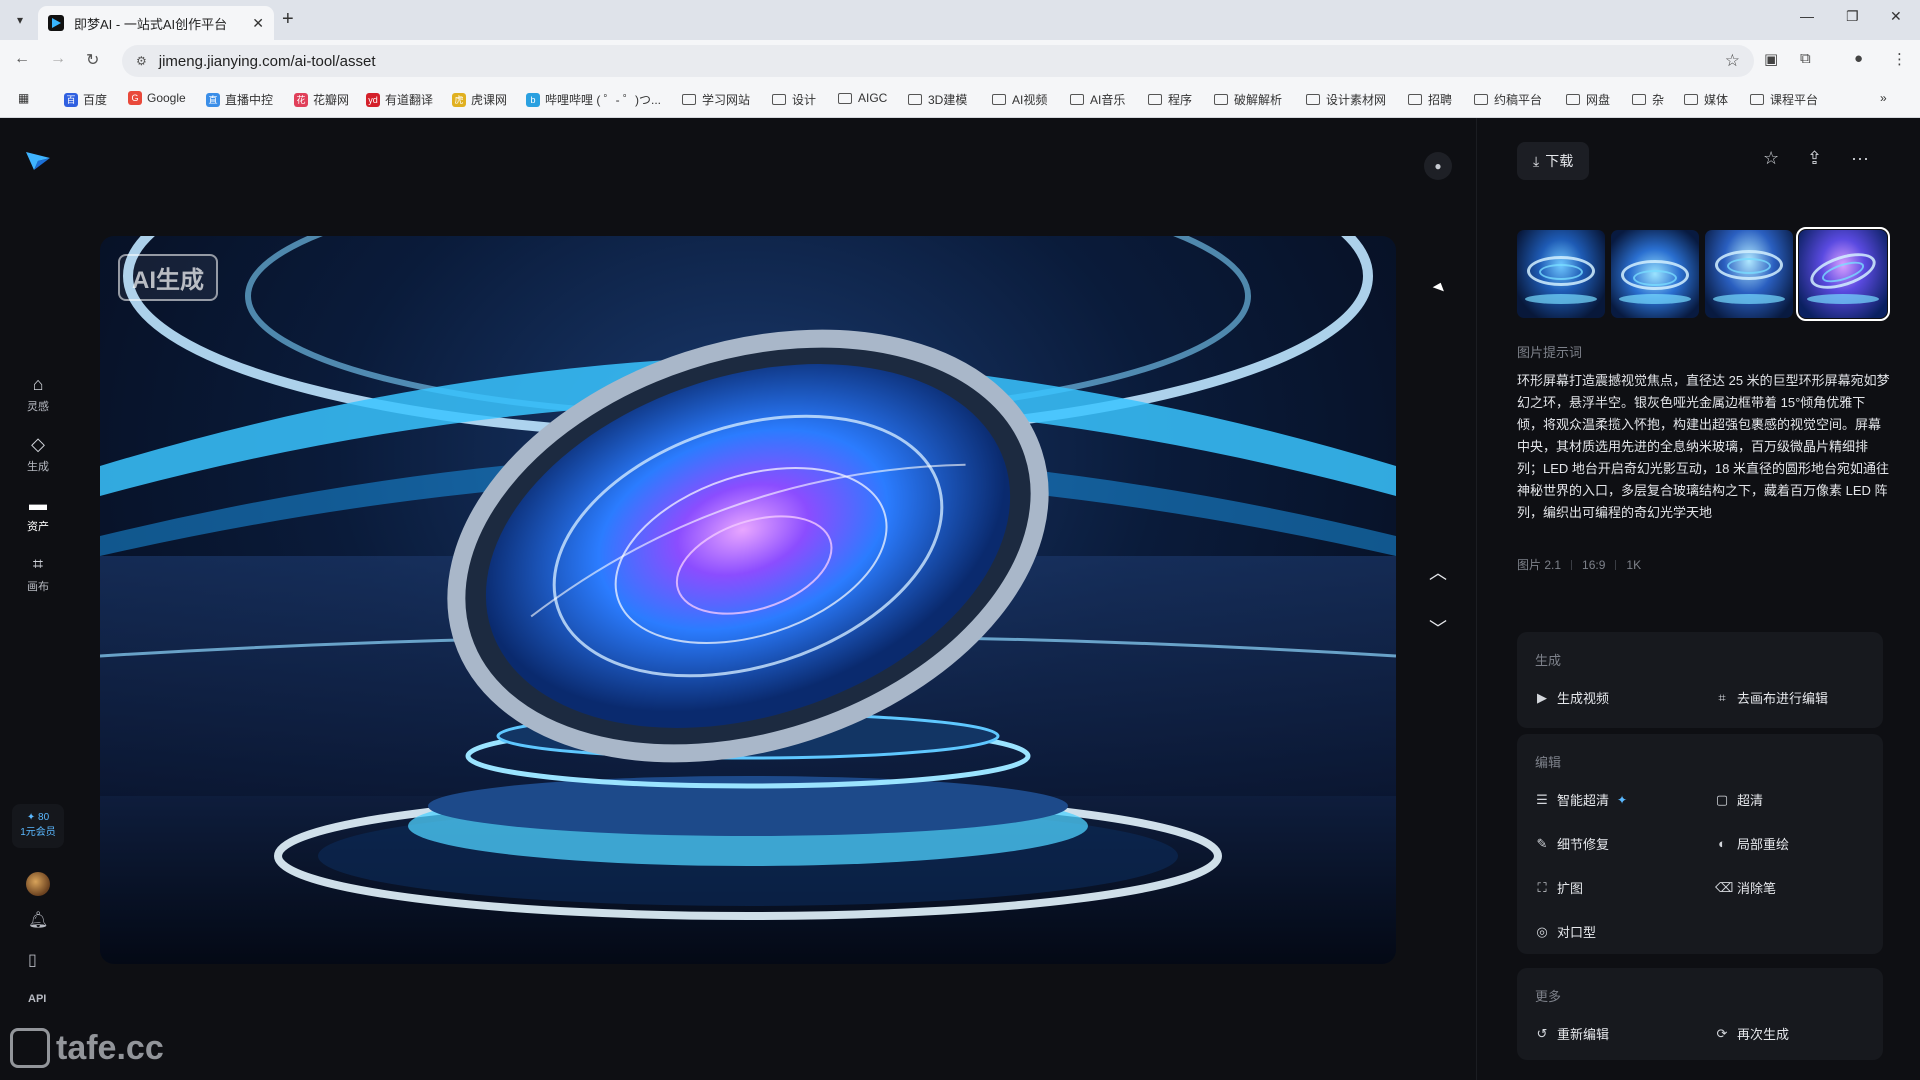 The image size is (1920, 1080). I want to click on upscale-button: ▢ 超清, so click(1739, 799).